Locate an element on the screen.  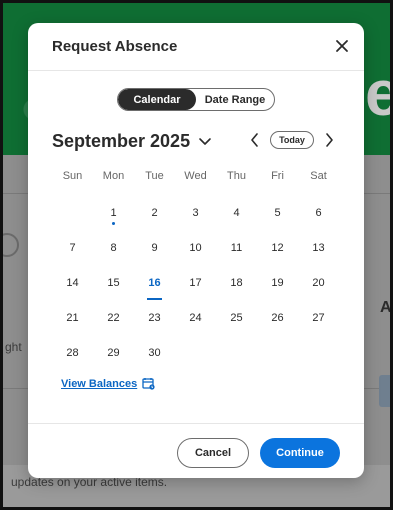
weekday-header: Sun is located at coordinates (72, 176).